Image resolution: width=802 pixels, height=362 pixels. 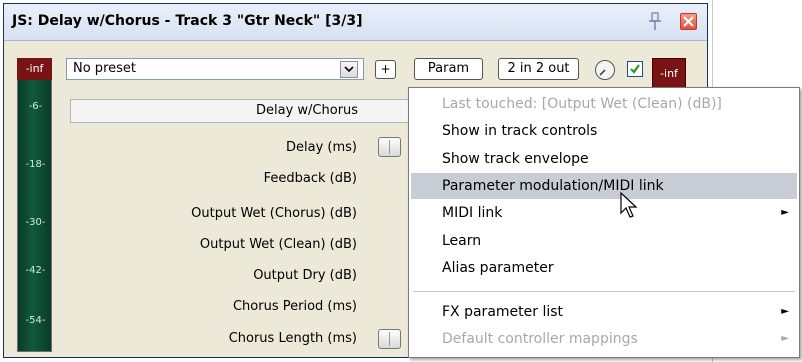 I want to click on preset-dropdown-button, so click(x=349, y=69).